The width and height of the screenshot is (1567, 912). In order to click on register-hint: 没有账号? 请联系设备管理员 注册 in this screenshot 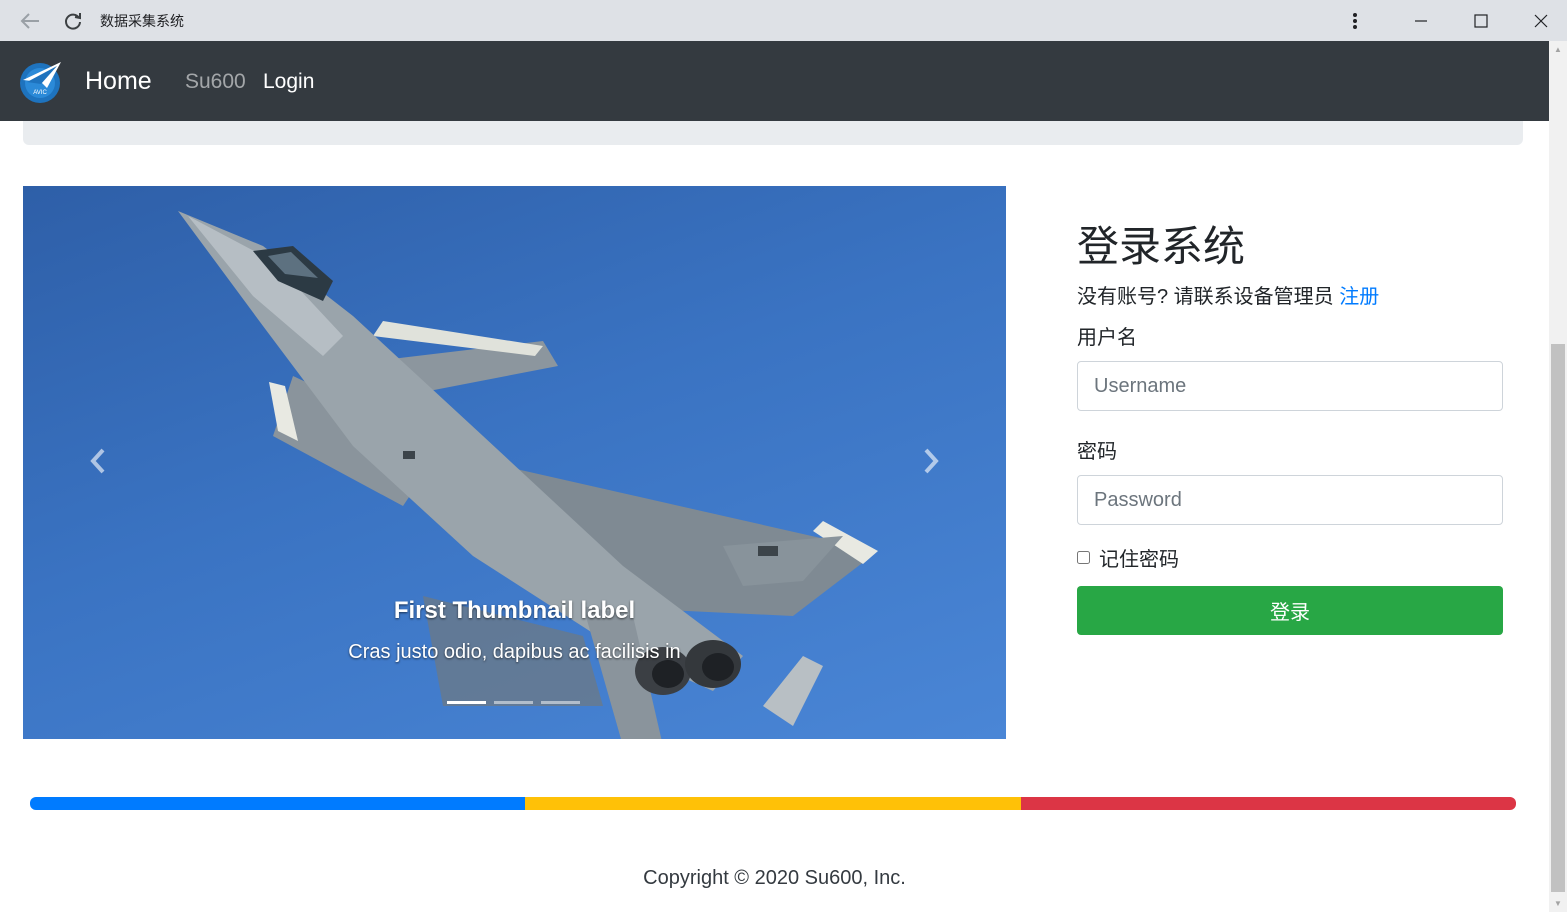, I will do `click(1290, 294)`.